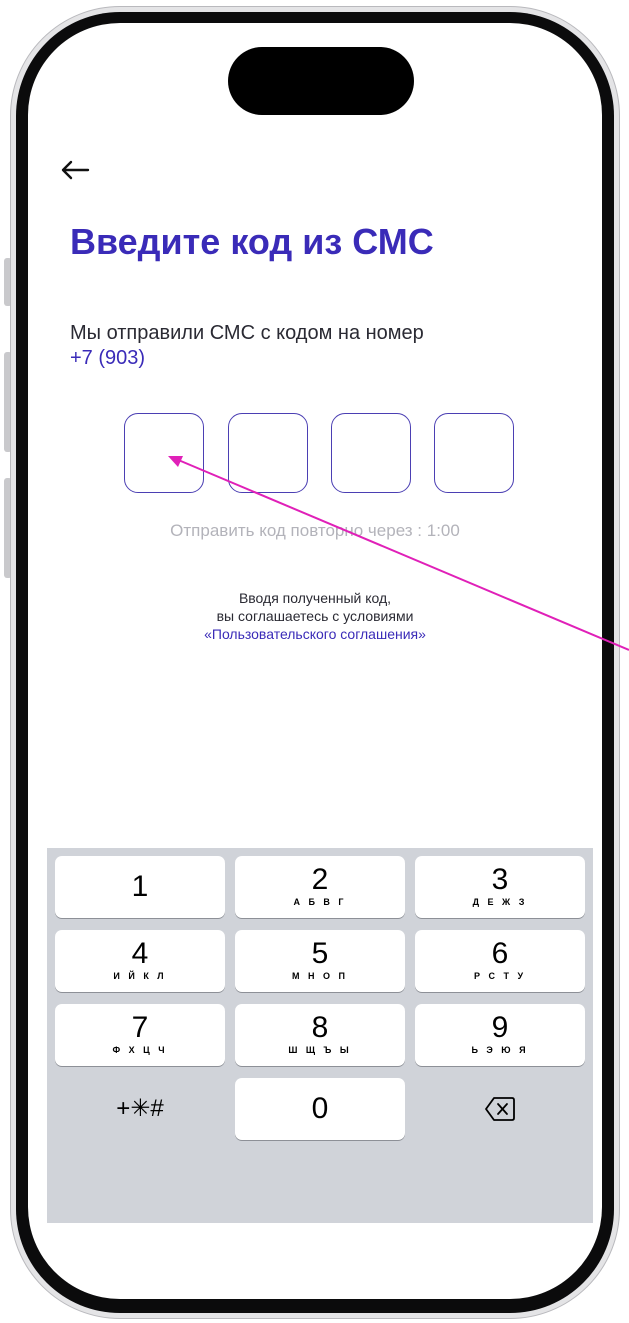  I want to click on key-letters: Р С Т У, so click(500, 976).